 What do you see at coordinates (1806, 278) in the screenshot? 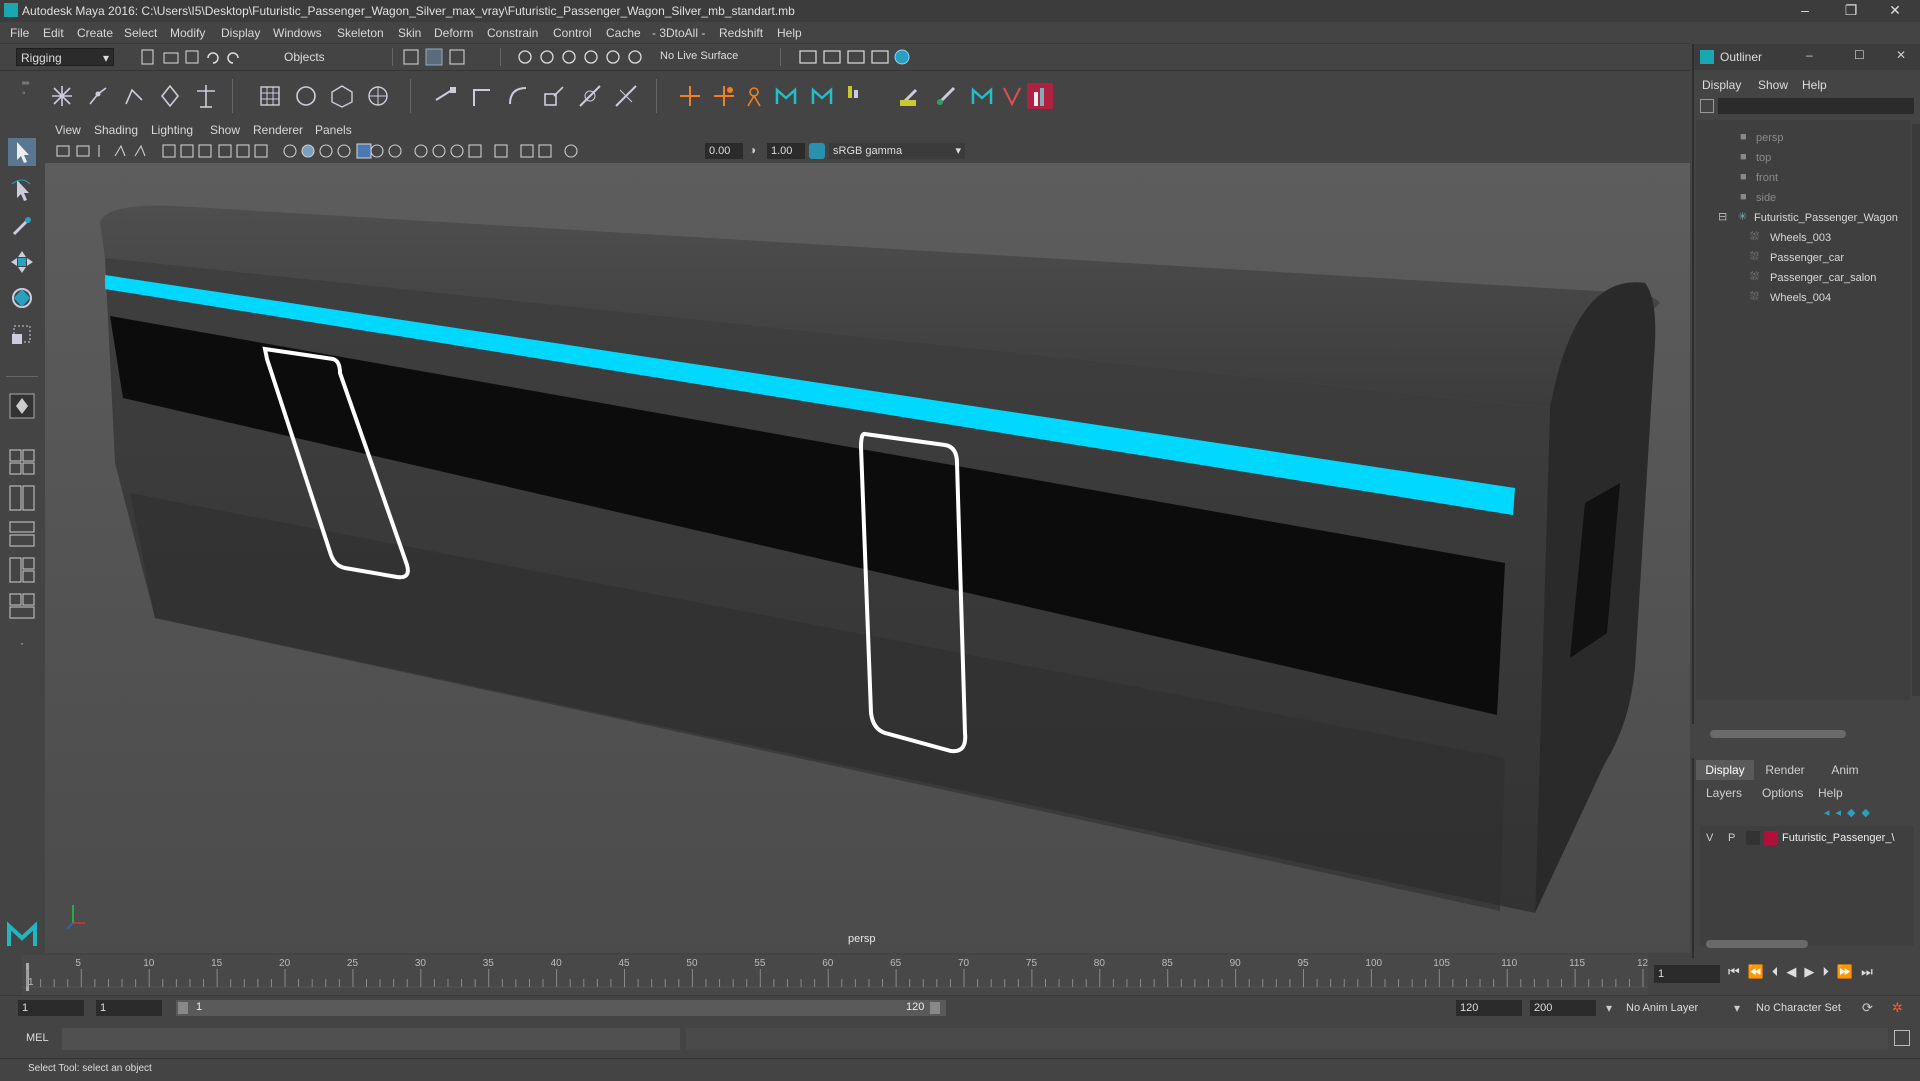
I see `outliner-item-passenger-car-salon: ⛆ Passenger_car_salon` at bounding box center [1806, 278].